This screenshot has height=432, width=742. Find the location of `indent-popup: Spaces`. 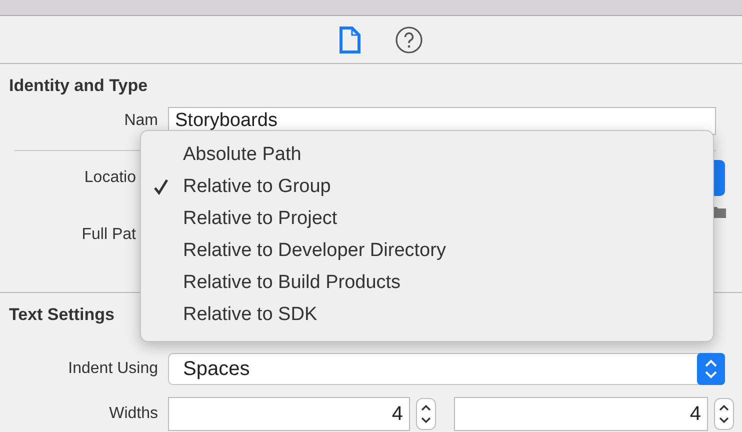

indent-popup: Spaces is located at coordinates (446, 369).